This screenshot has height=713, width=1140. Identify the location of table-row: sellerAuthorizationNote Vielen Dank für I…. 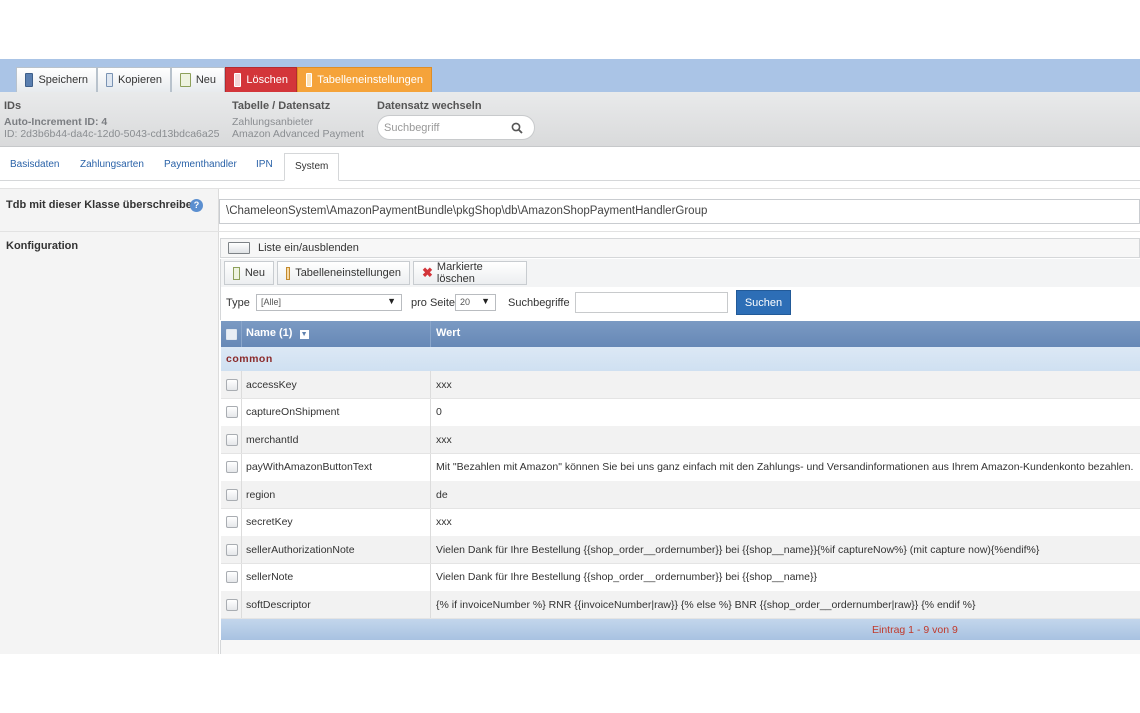
(680, 550).